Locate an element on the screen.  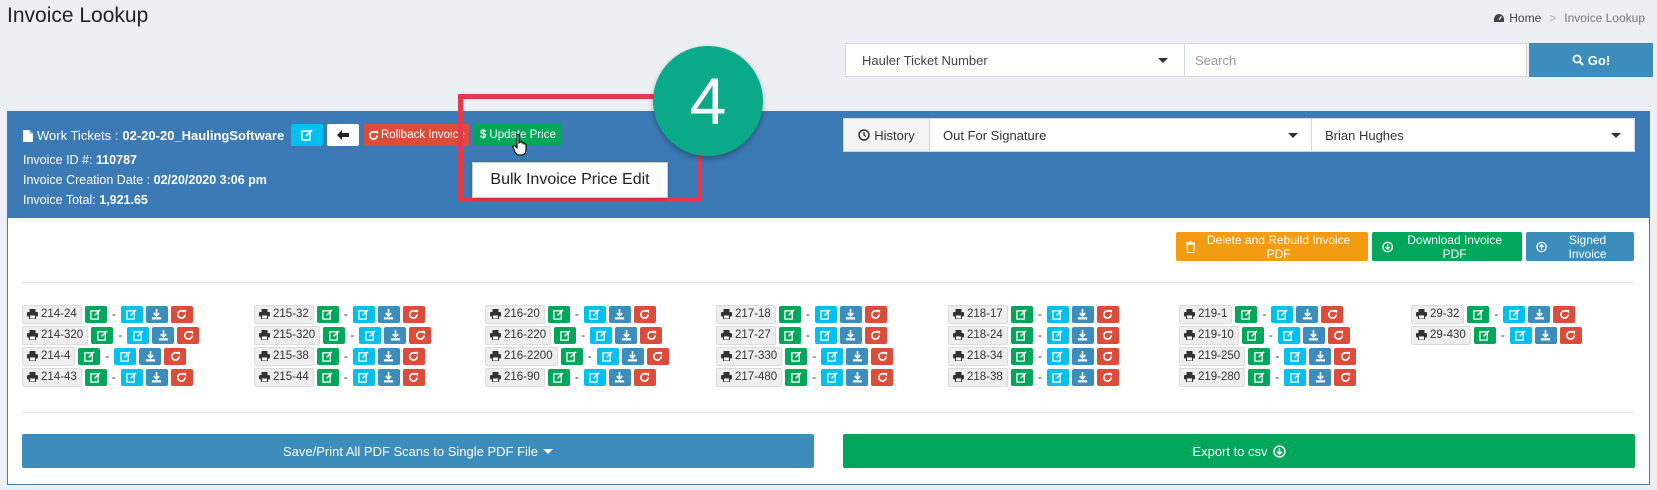
ticket-print-button: 216-2200 is located at coordinates (521, 356).